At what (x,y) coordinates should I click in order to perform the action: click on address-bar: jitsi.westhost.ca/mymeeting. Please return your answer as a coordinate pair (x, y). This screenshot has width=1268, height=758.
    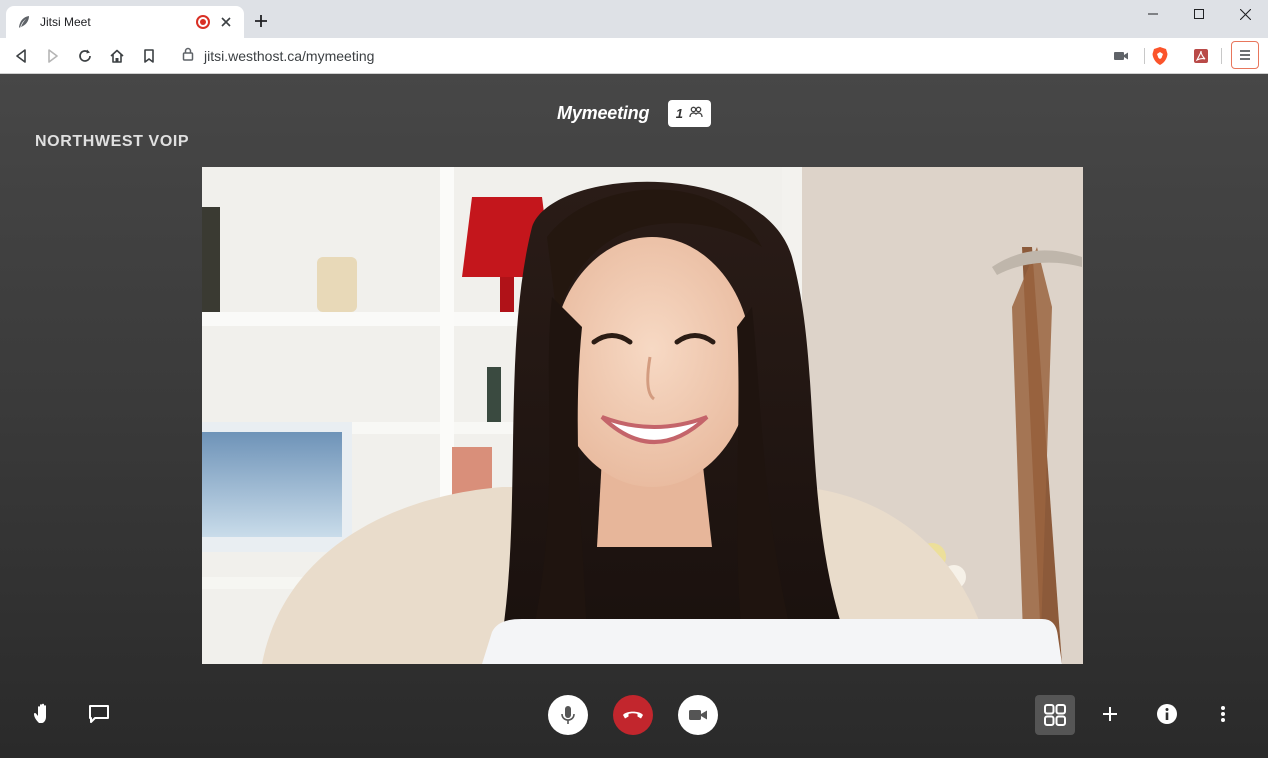
    Looking at the image, I should click on (656, 56).